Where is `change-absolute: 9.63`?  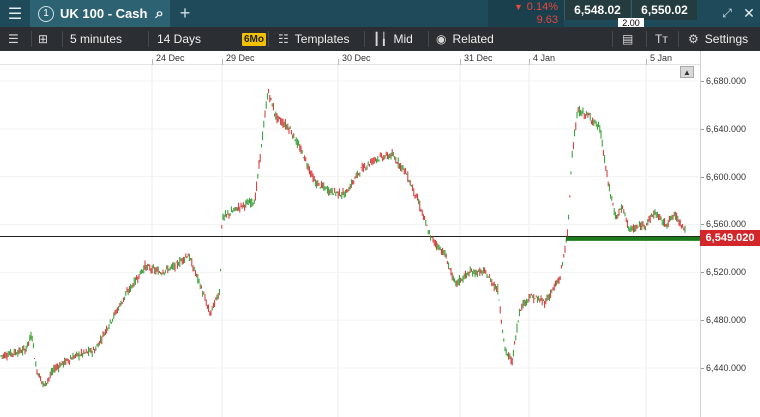 change-absolute: 9.63 is located at coordinates (547, 20).